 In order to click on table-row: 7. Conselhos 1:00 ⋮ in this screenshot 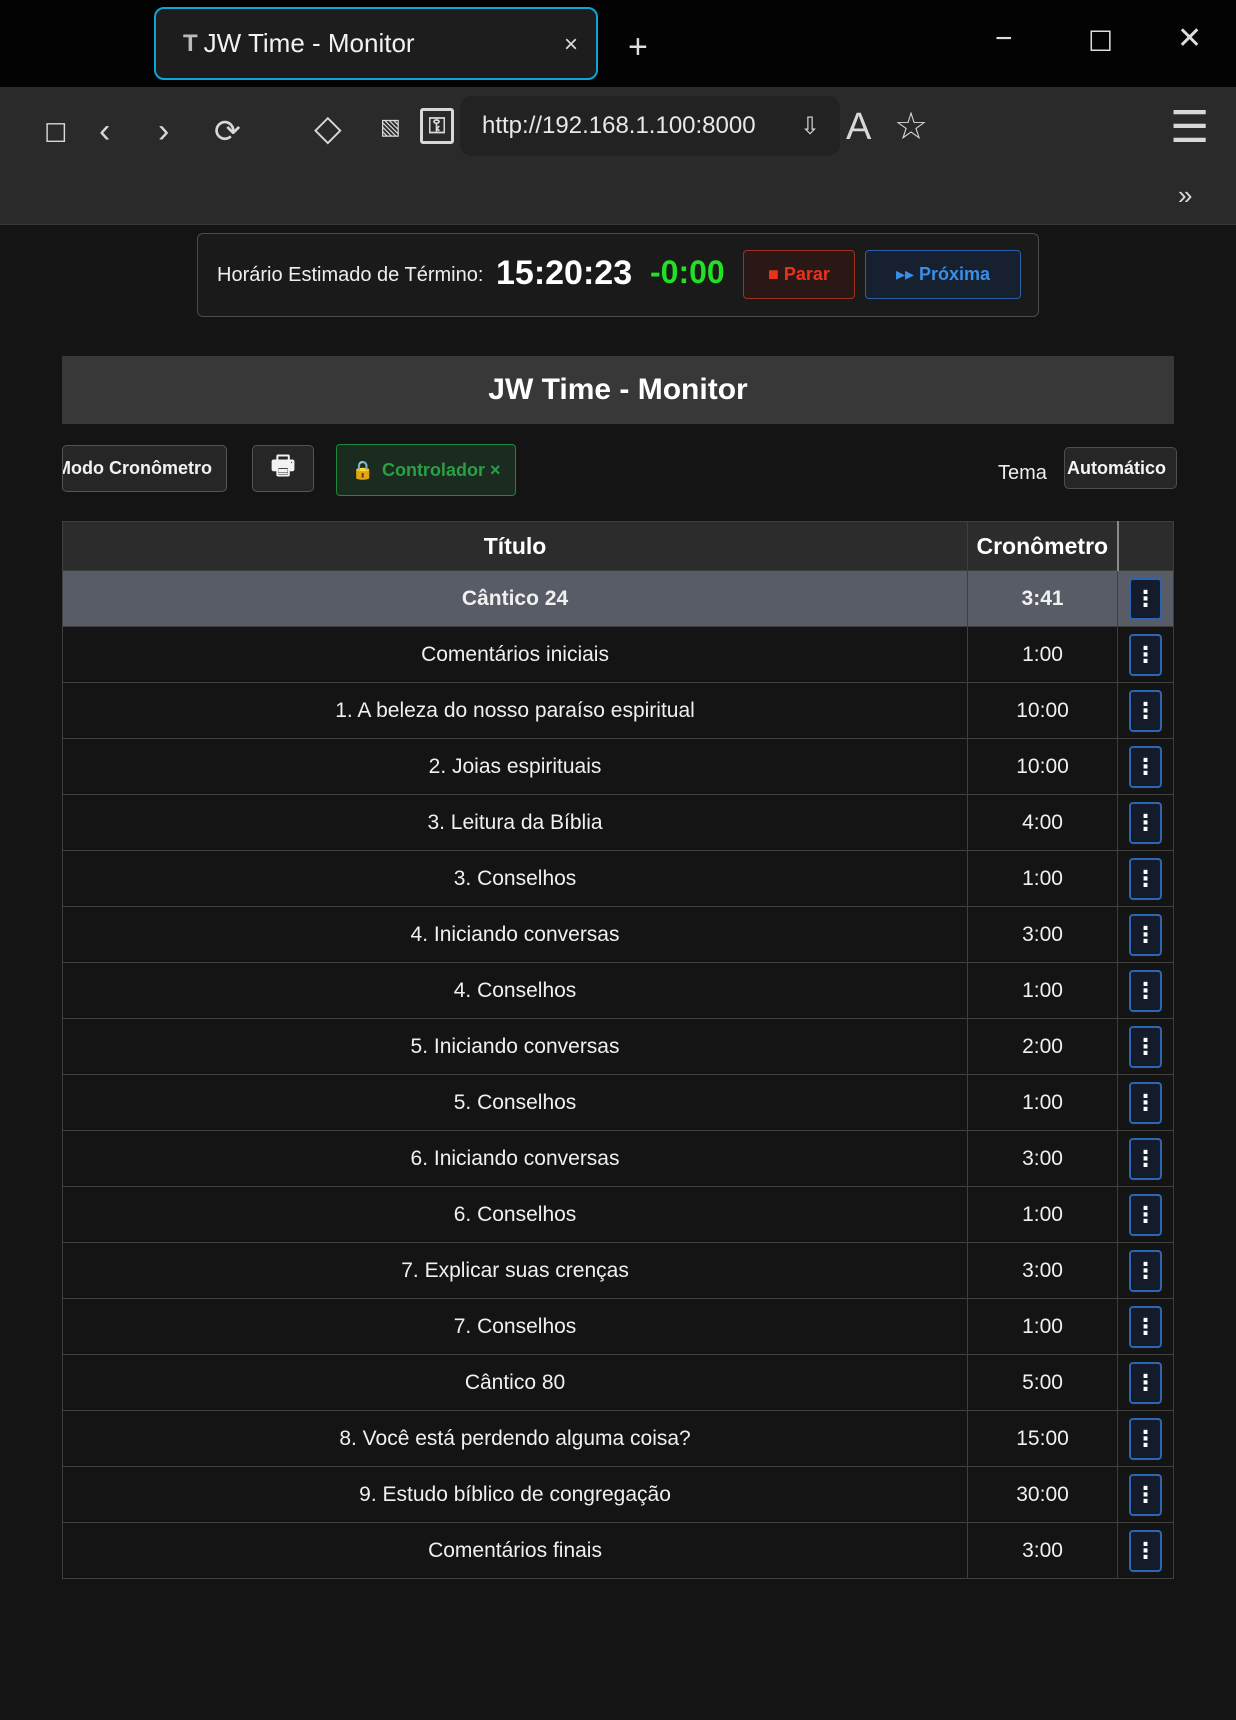, I will do `click(617, 1326)`.